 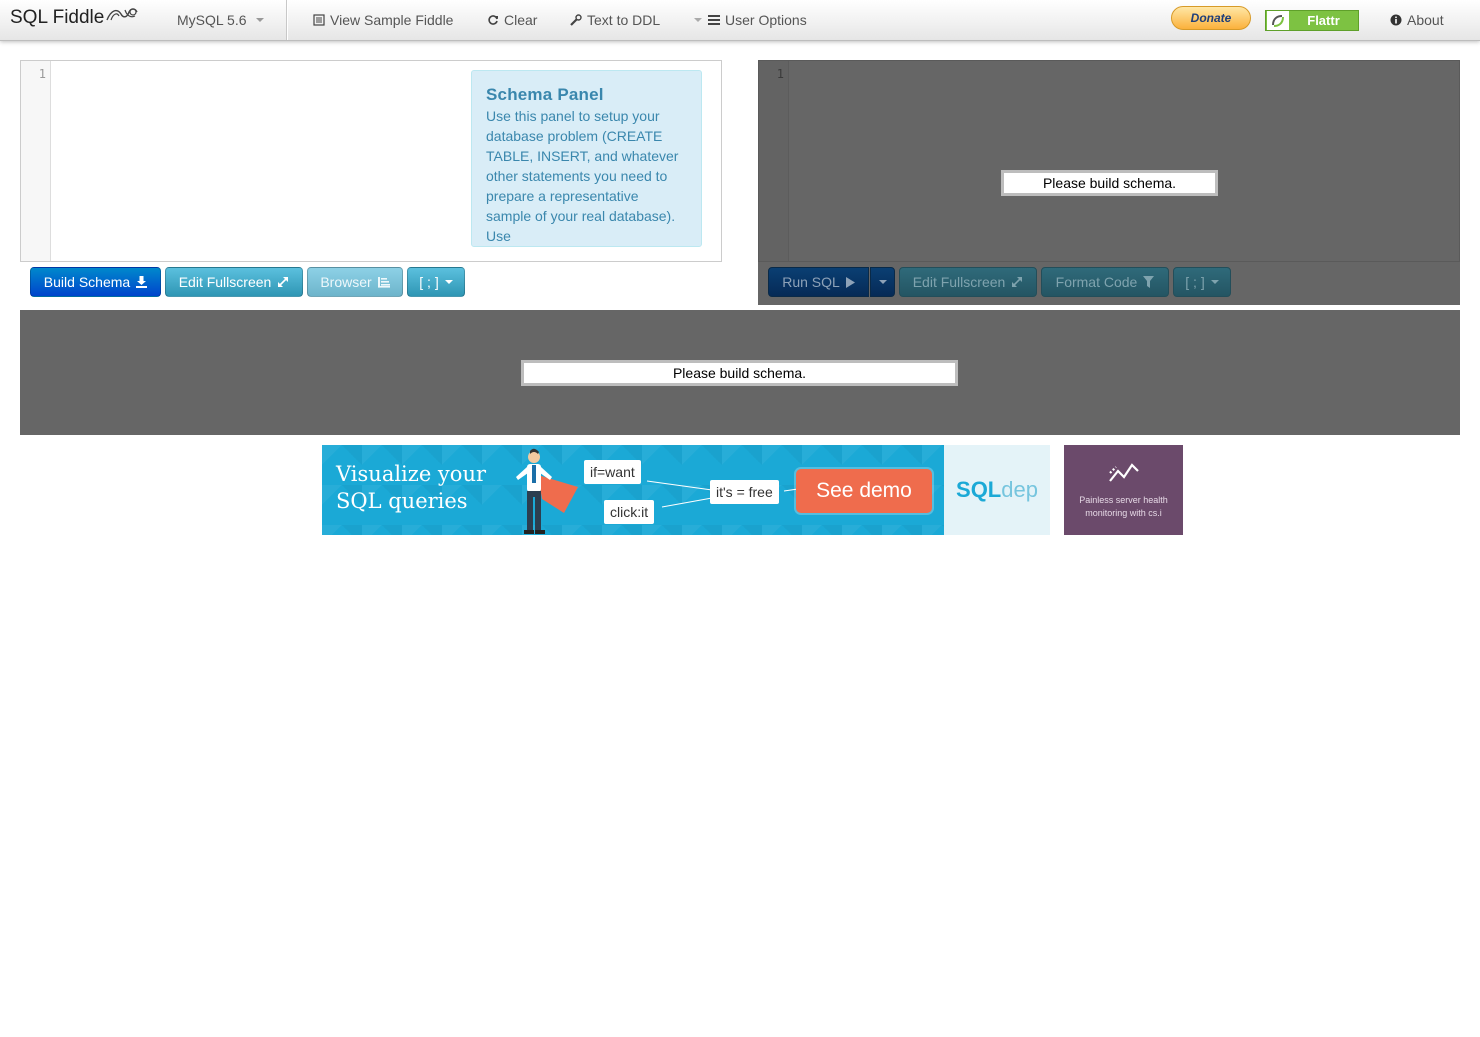 What do you see at coordinates (1278, 20) in the screenshot?
I see `flattr-icon` at bounding box center [1278, 20].